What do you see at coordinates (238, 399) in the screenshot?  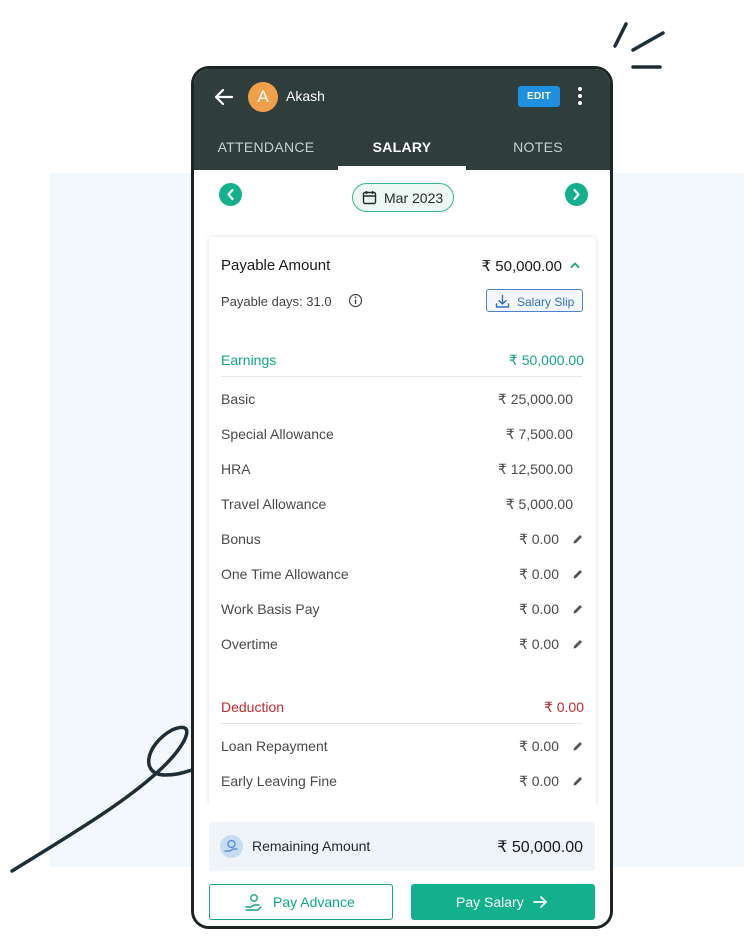 I see `earning-label: Basic` at bounding box center [238, 399].